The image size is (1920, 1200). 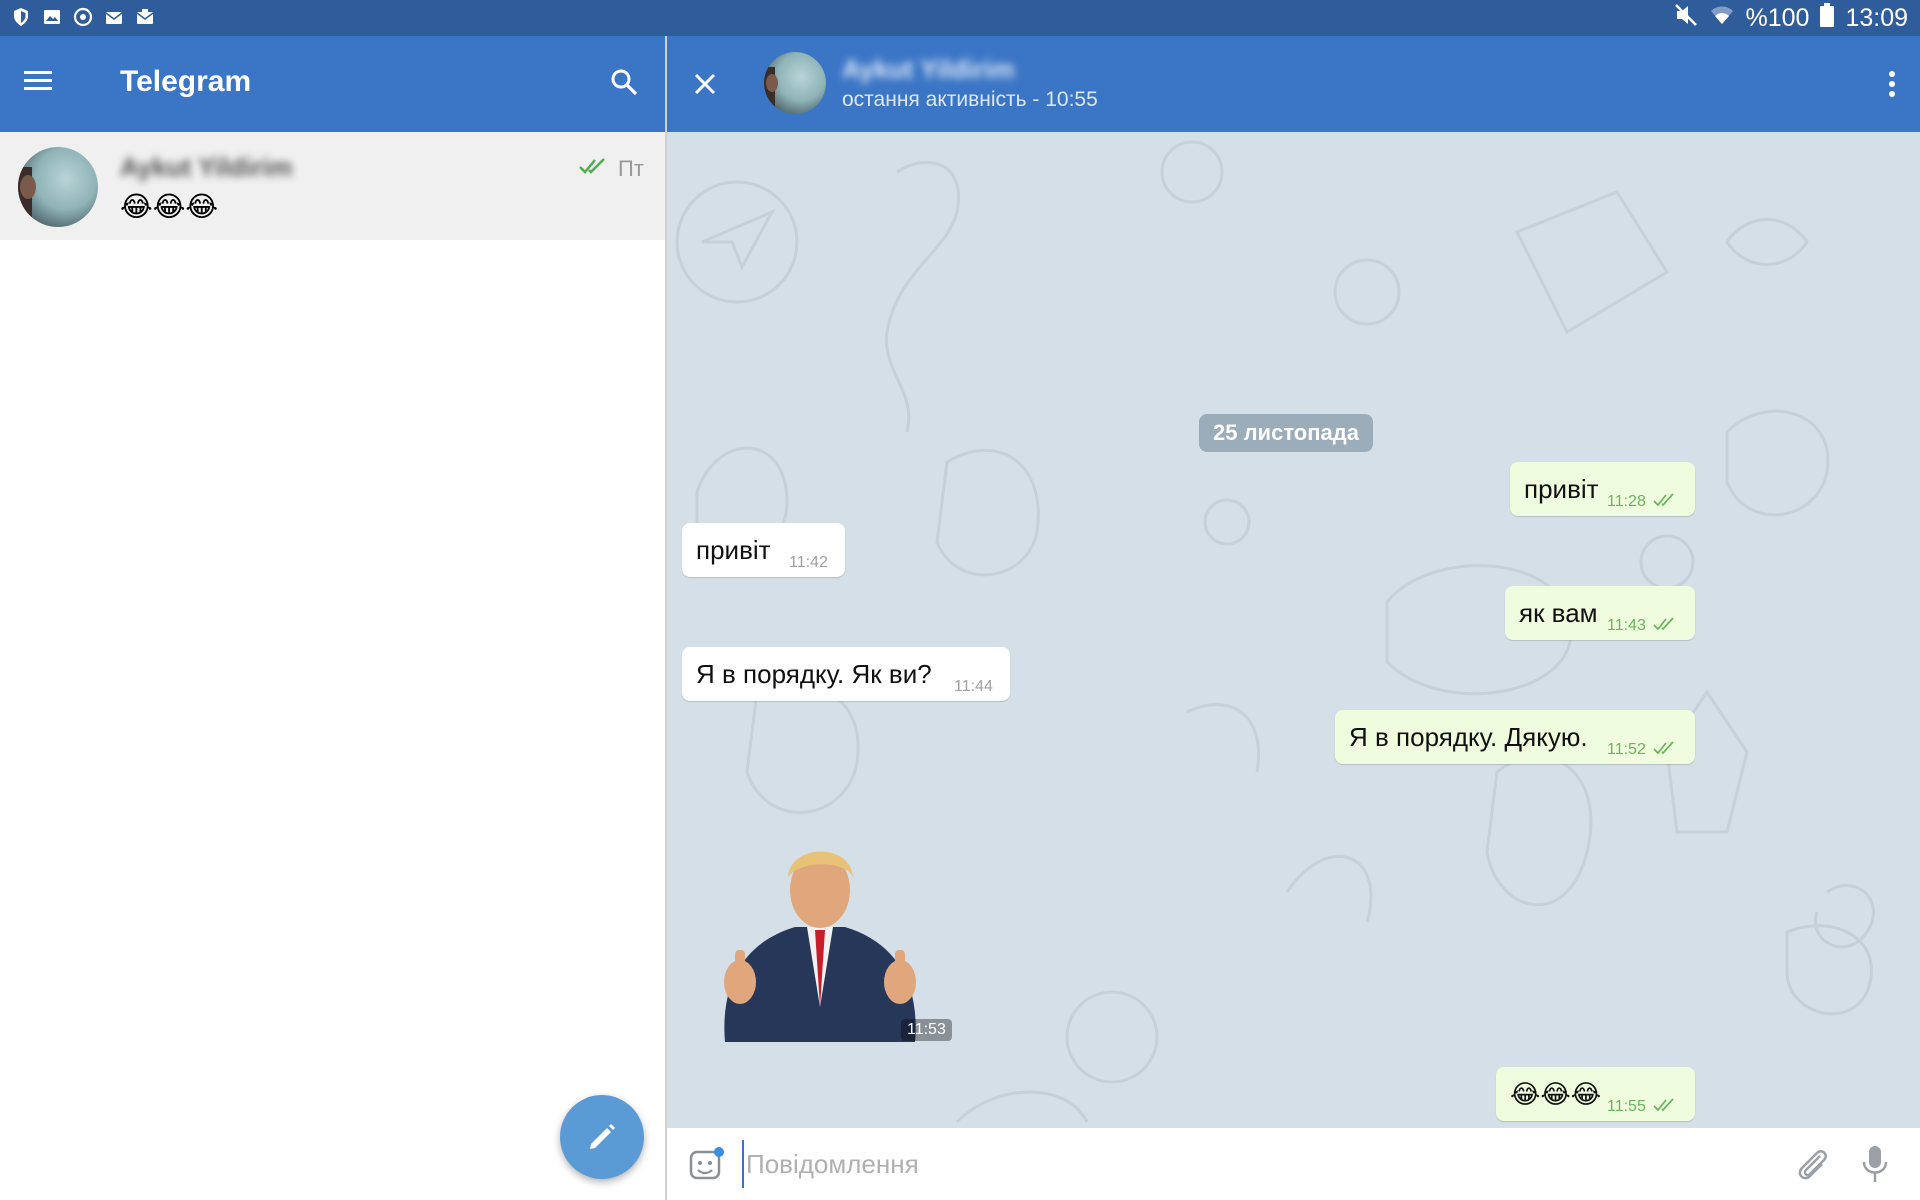 What do you see at coordinates (973, 686) in the screenshot?
I see `message-time: 11:44` at bounding box center [973, 686].